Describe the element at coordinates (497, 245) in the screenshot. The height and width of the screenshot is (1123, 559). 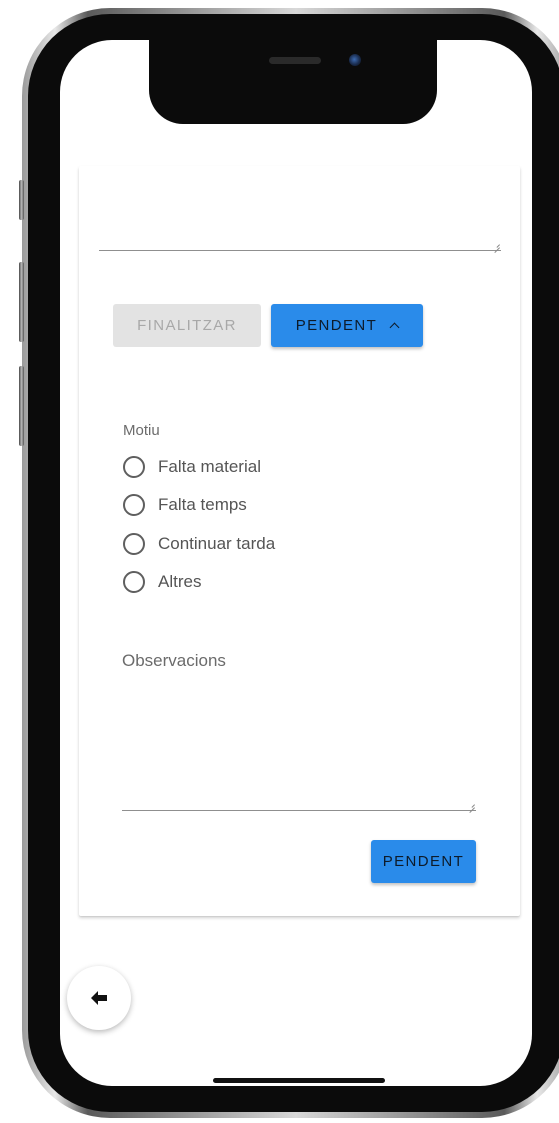
I see `top-textarea-resize-icon` at that location.